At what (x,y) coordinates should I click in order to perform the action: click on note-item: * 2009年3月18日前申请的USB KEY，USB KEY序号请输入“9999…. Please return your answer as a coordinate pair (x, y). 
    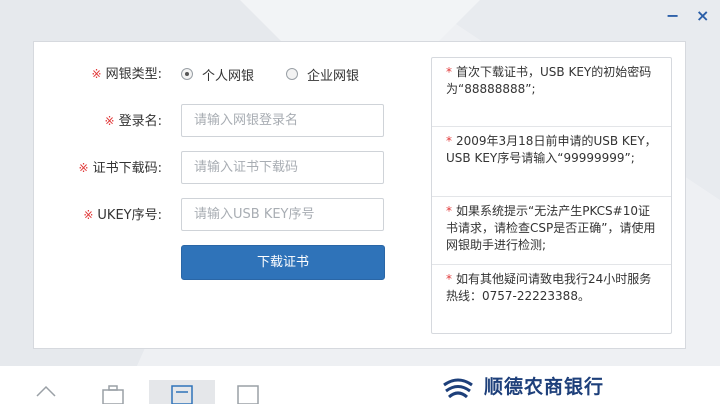
    Looking at the image, I should click on (551, 162).